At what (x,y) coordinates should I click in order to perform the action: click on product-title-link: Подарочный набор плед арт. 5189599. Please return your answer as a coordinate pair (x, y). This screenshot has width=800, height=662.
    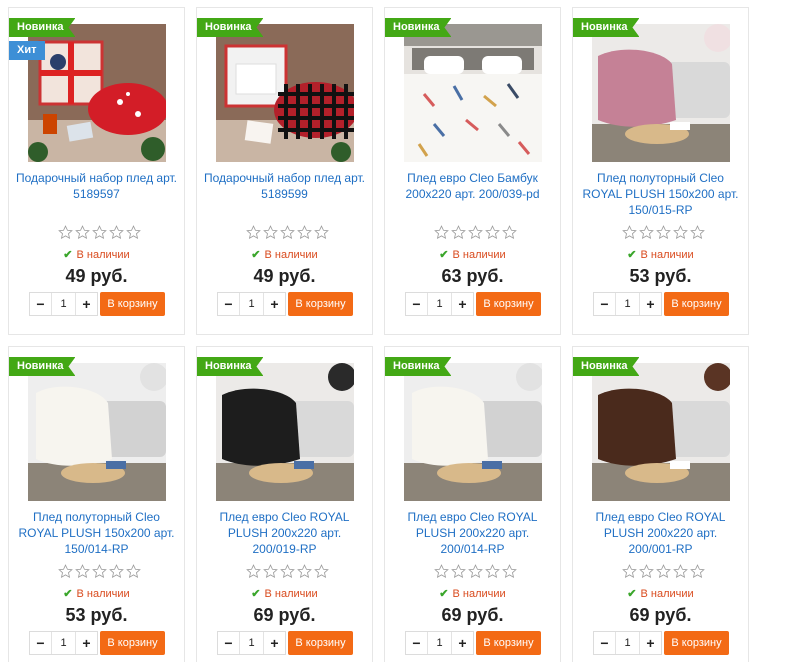
    Looking at the image, I should click on (284, 186).